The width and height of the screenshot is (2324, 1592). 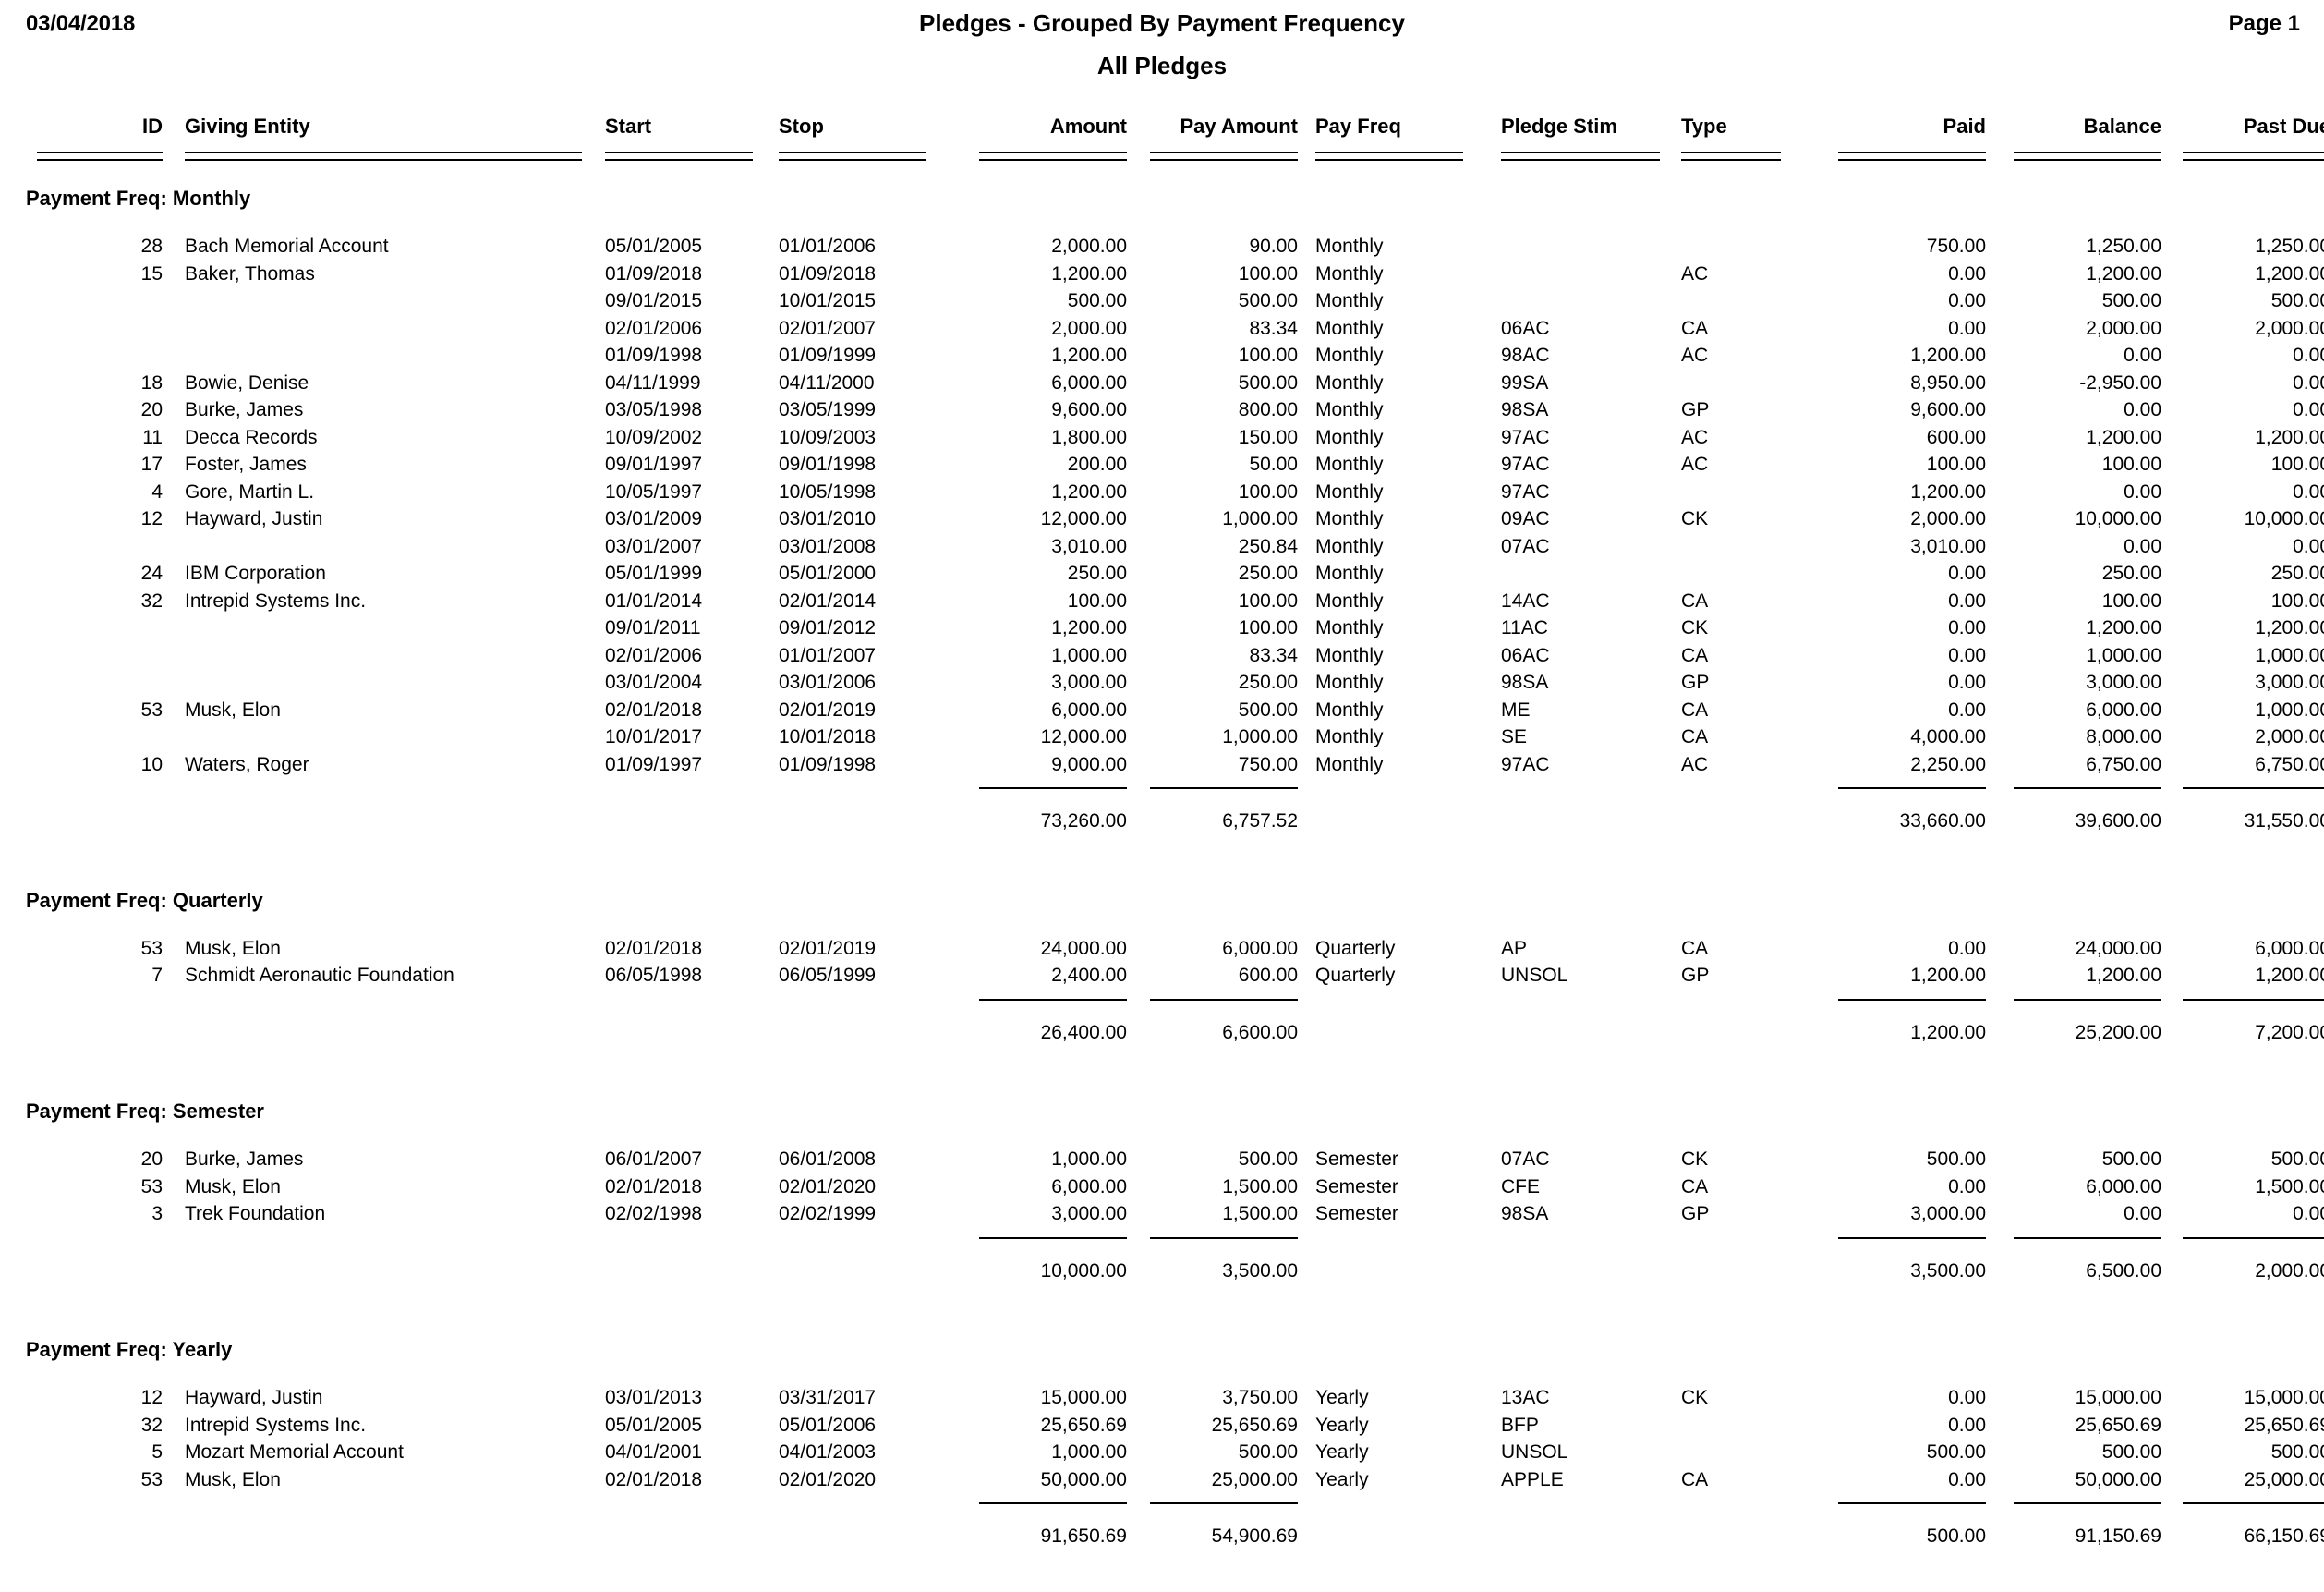 What do you see at coordinates (828, 491) in the screenshot?
I see `cell-stop: 10/05/1998` at bounding box center [828, 491].